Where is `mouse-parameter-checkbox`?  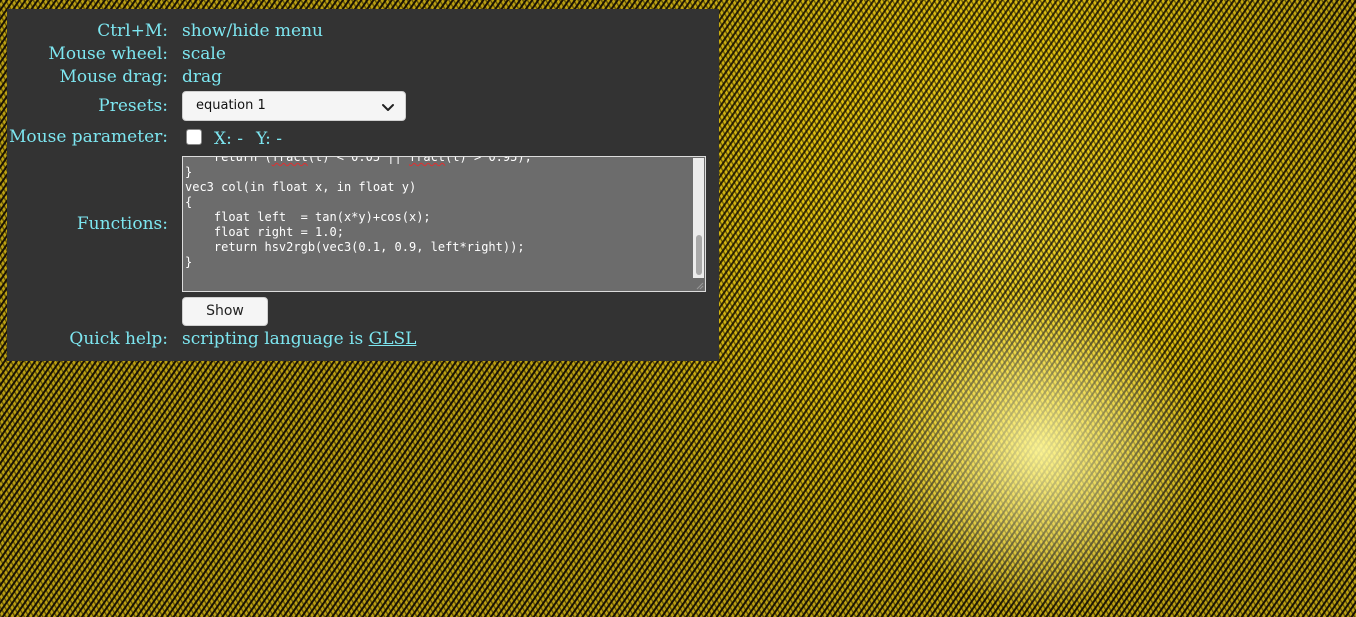
mouse-parameter-checkbox is located at coordinates (194, 137).